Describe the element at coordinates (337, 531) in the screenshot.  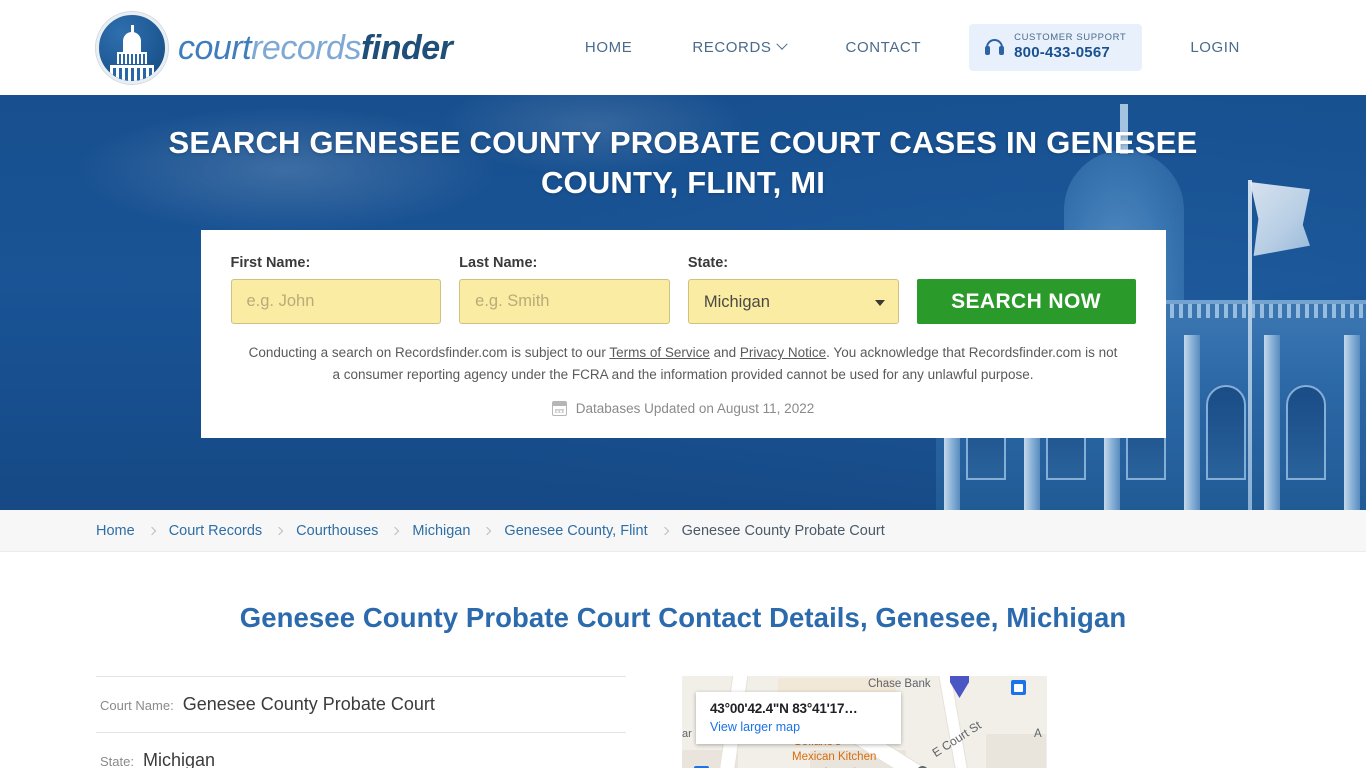
I see `breadcrumb-item-courthouses: Courthouses` at that location.